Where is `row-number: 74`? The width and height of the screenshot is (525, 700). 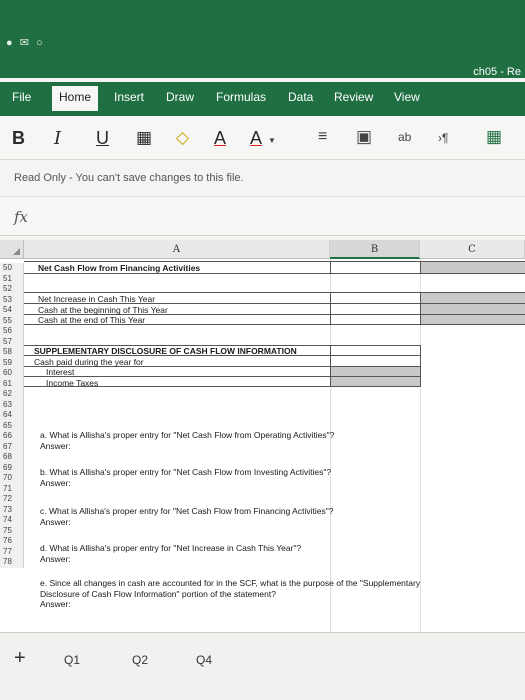 row-number: 74 is located at coordinates (12, 520).